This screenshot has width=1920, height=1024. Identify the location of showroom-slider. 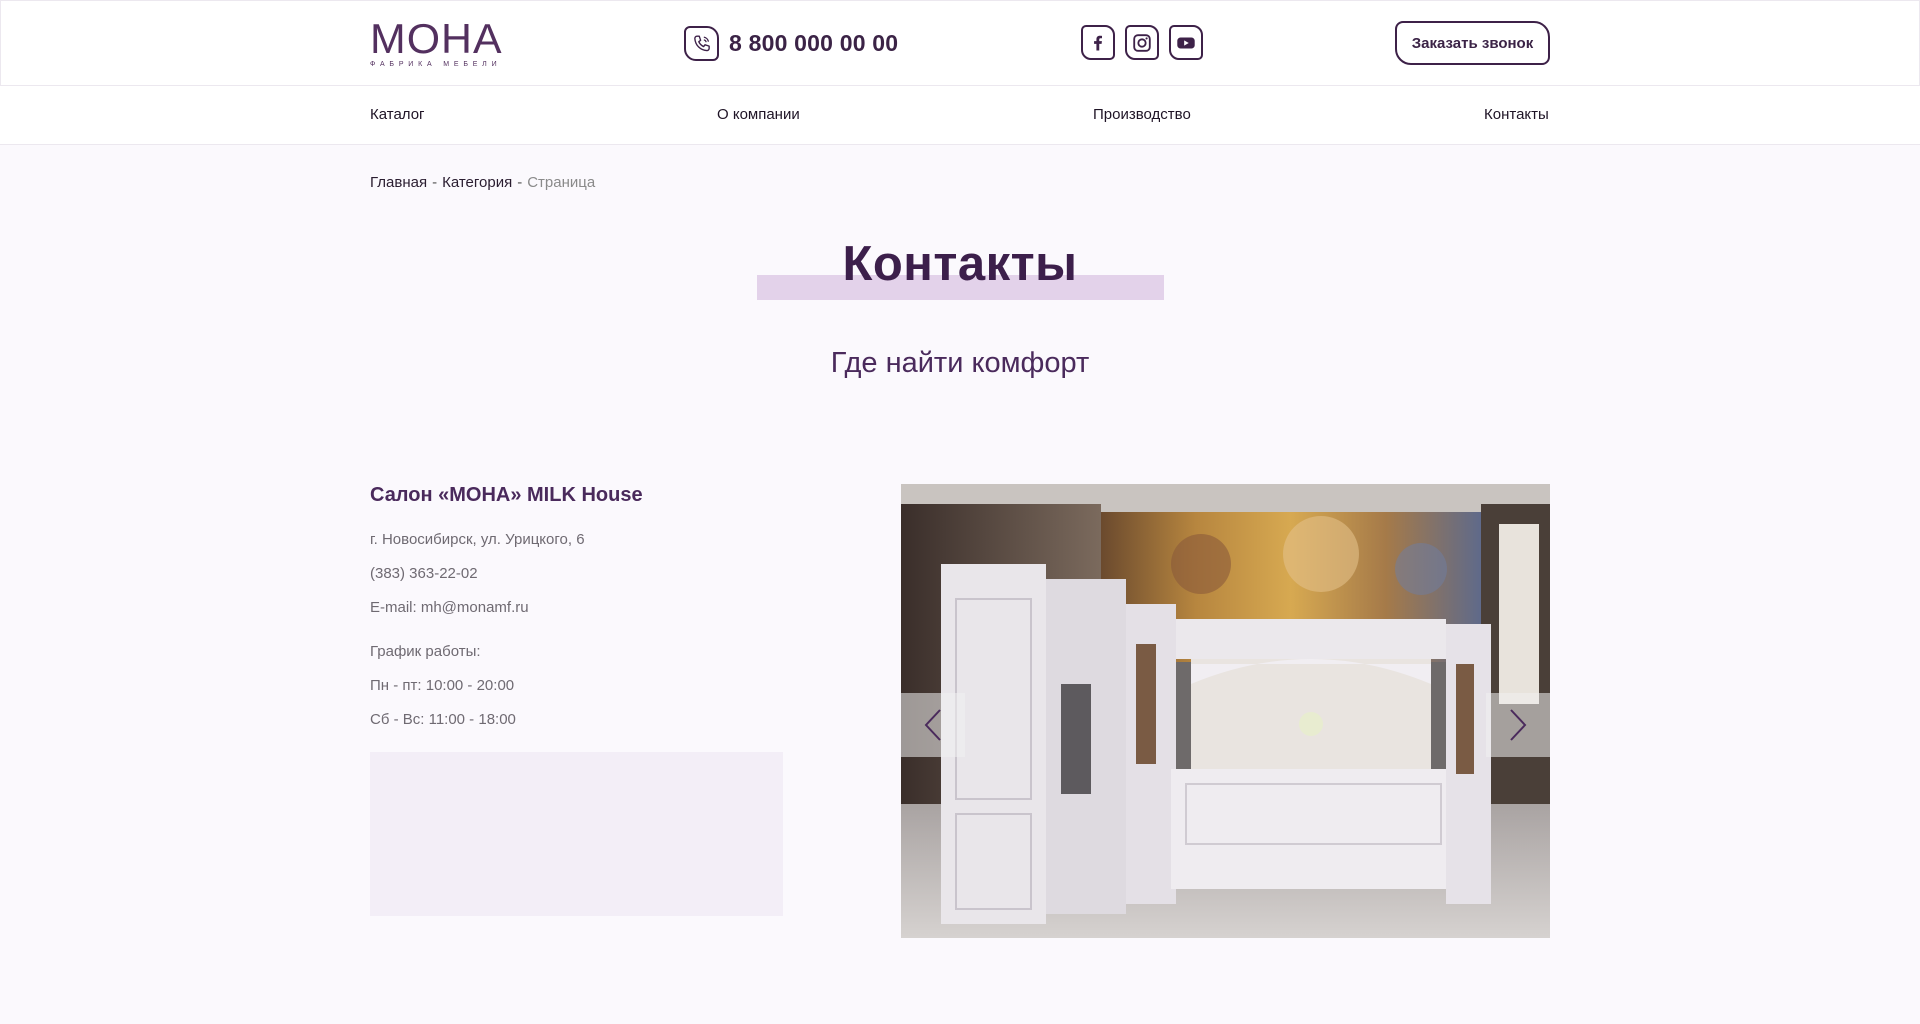
(1225, 711).